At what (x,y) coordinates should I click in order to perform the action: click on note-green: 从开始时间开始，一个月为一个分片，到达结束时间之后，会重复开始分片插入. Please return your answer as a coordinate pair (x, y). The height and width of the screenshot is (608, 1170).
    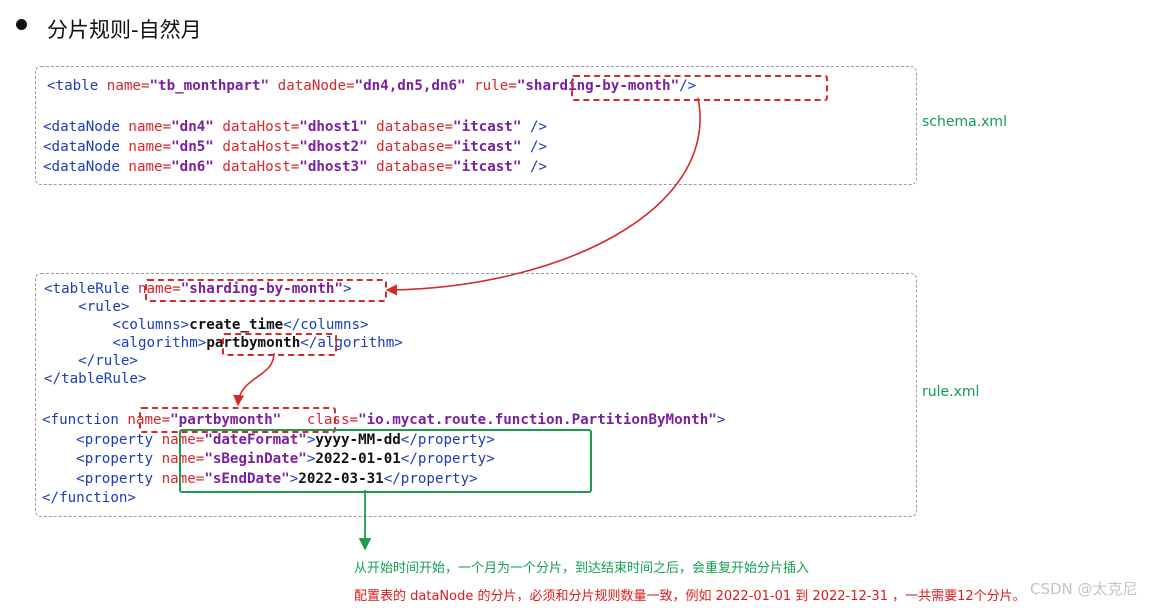
    Looking at the image, I should click on (582, 568).